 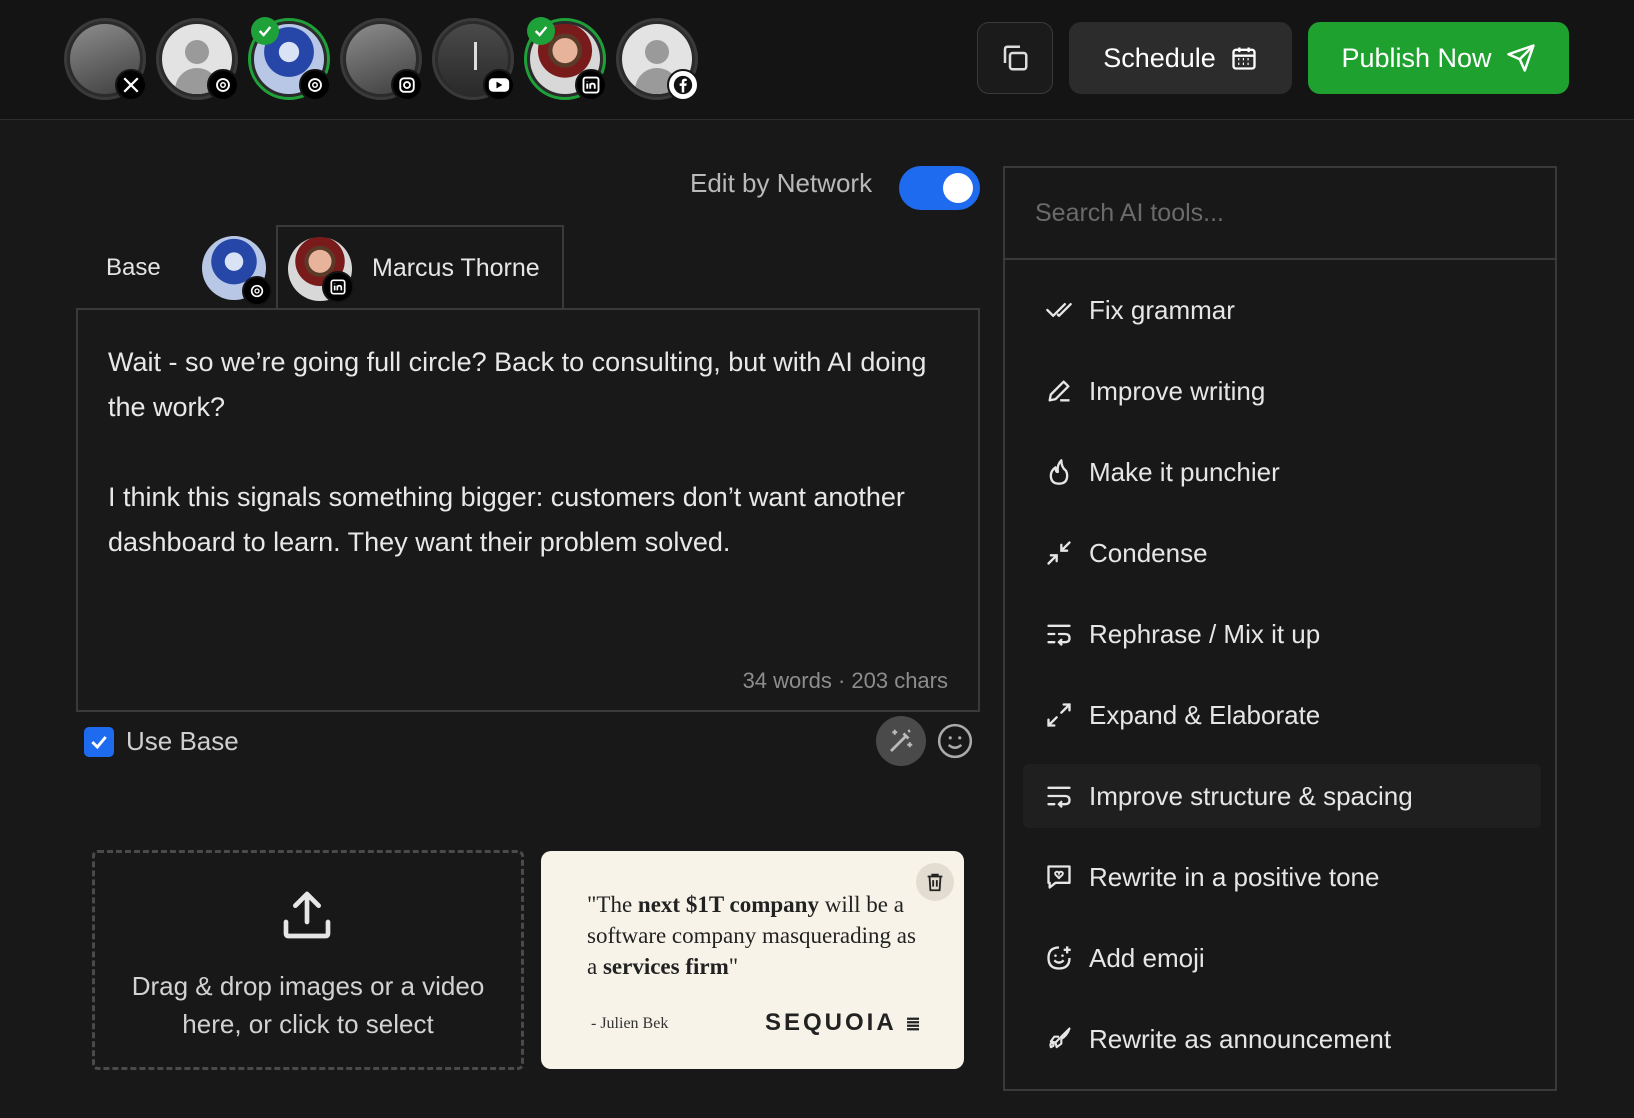 I want to click on calendar-icon, so click(x=1244, y=58).